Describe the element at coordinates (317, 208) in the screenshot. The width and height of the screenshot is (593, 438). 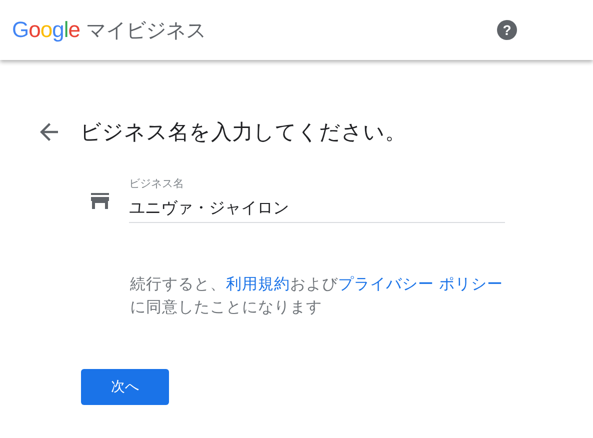
I see `business-name-field: ユニヴァ・ジャイロン` at that location.